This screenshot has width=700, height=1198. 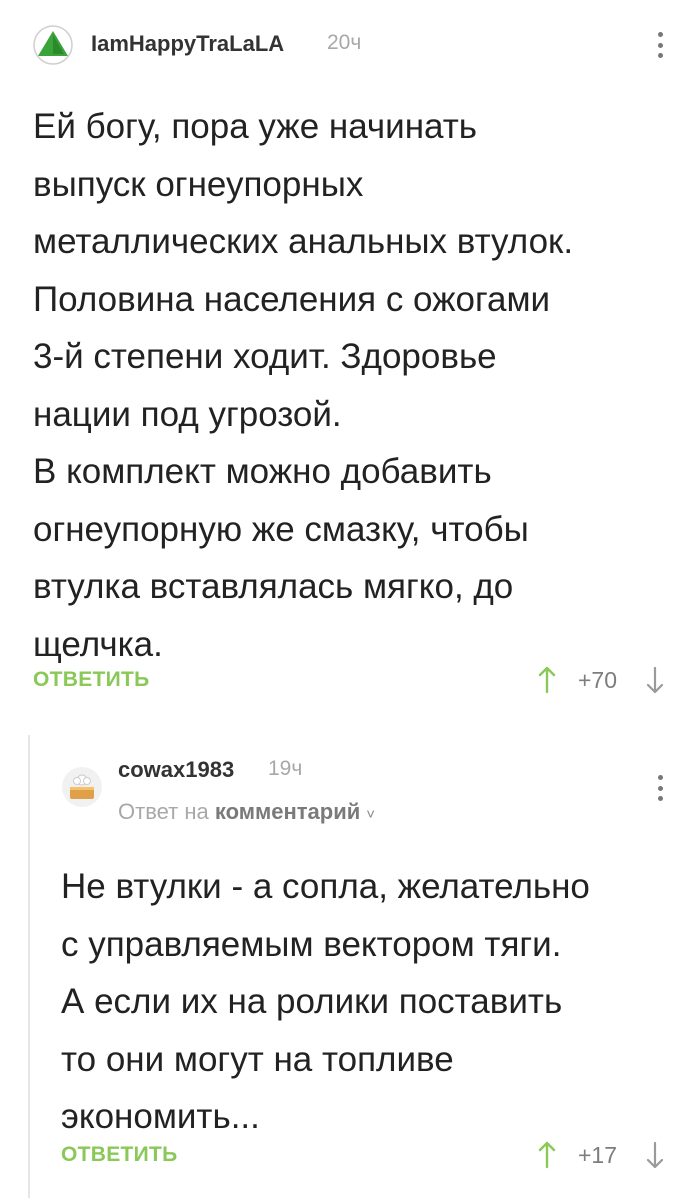 What do you see at coordinates (257, 1059) in the screenshot?
I see `comment-text-line: то они могут на топливе` at bounding box center [257, 1059].